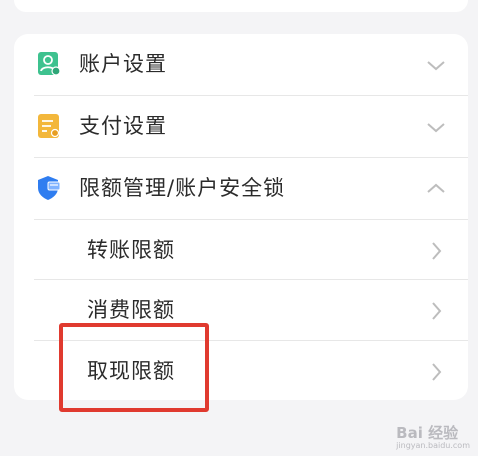  I want to click on limit-management-row: 限额管理/账户安全锁, so click(241, 188).